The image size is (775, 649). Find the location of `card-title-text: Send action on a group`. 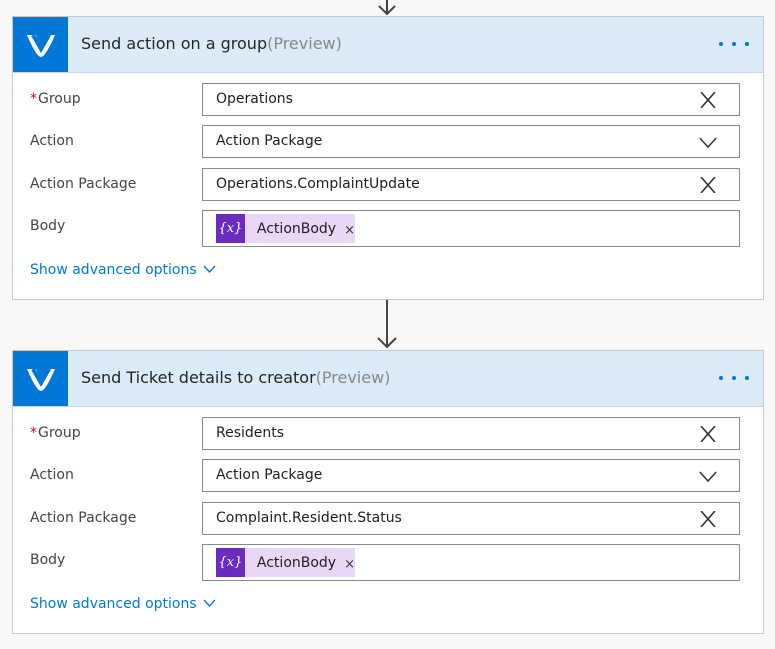

card-title-text: Send action on a group is located at coordinates (174, 43).